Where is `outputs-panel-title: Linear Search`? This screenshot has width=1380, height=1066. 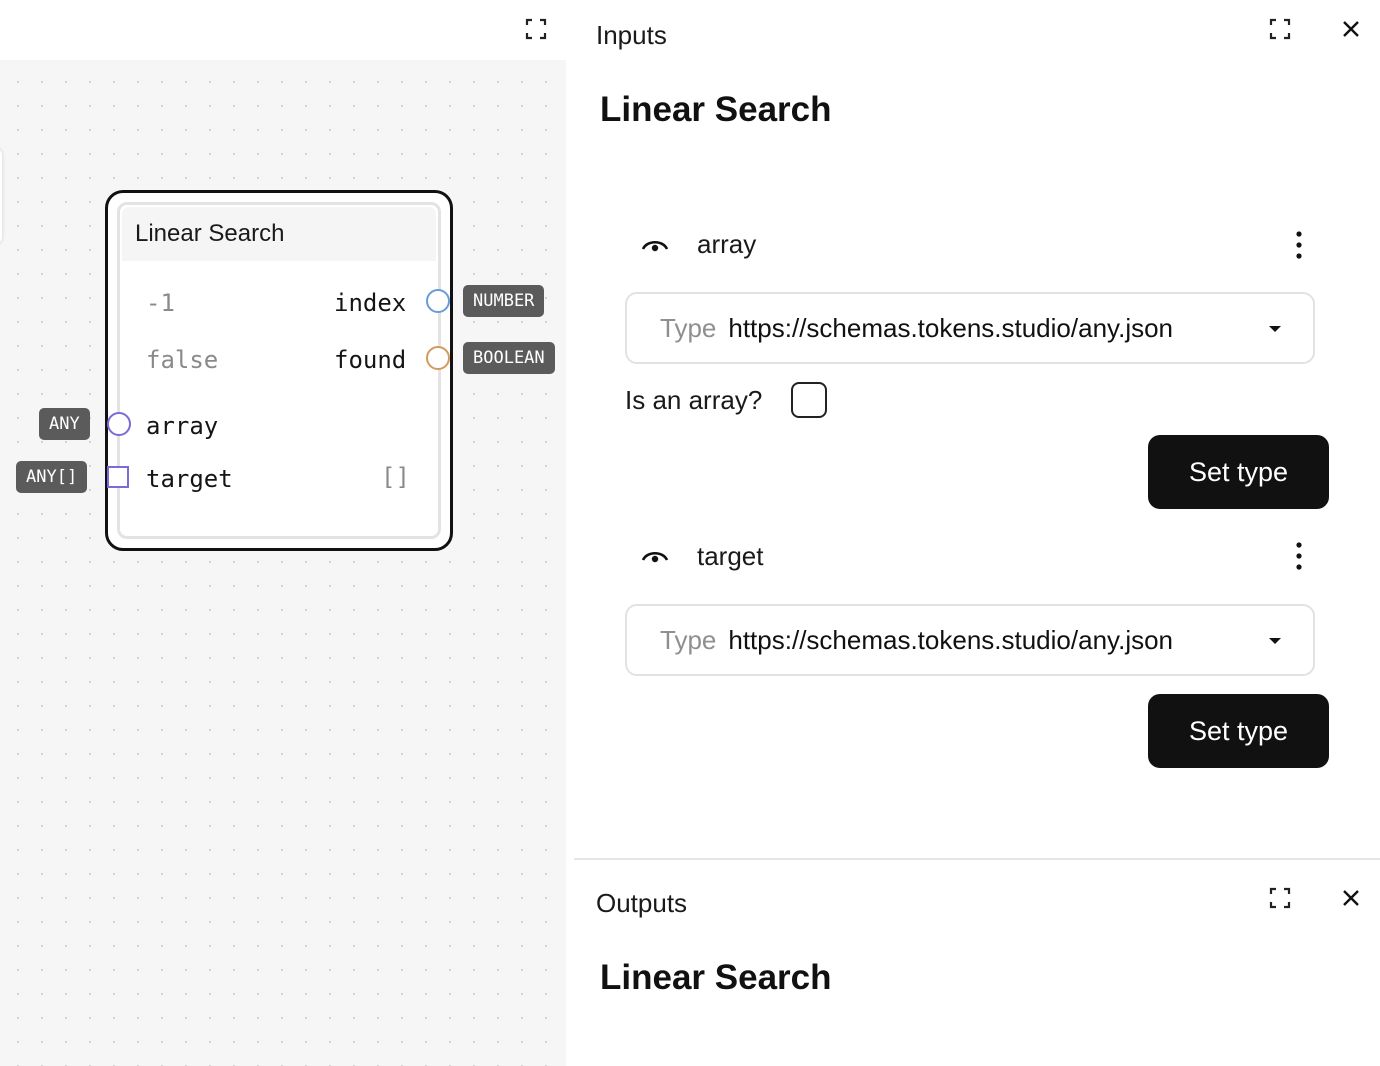 outputs-panel-title: Linear Search is located at coordinates (716, 977).